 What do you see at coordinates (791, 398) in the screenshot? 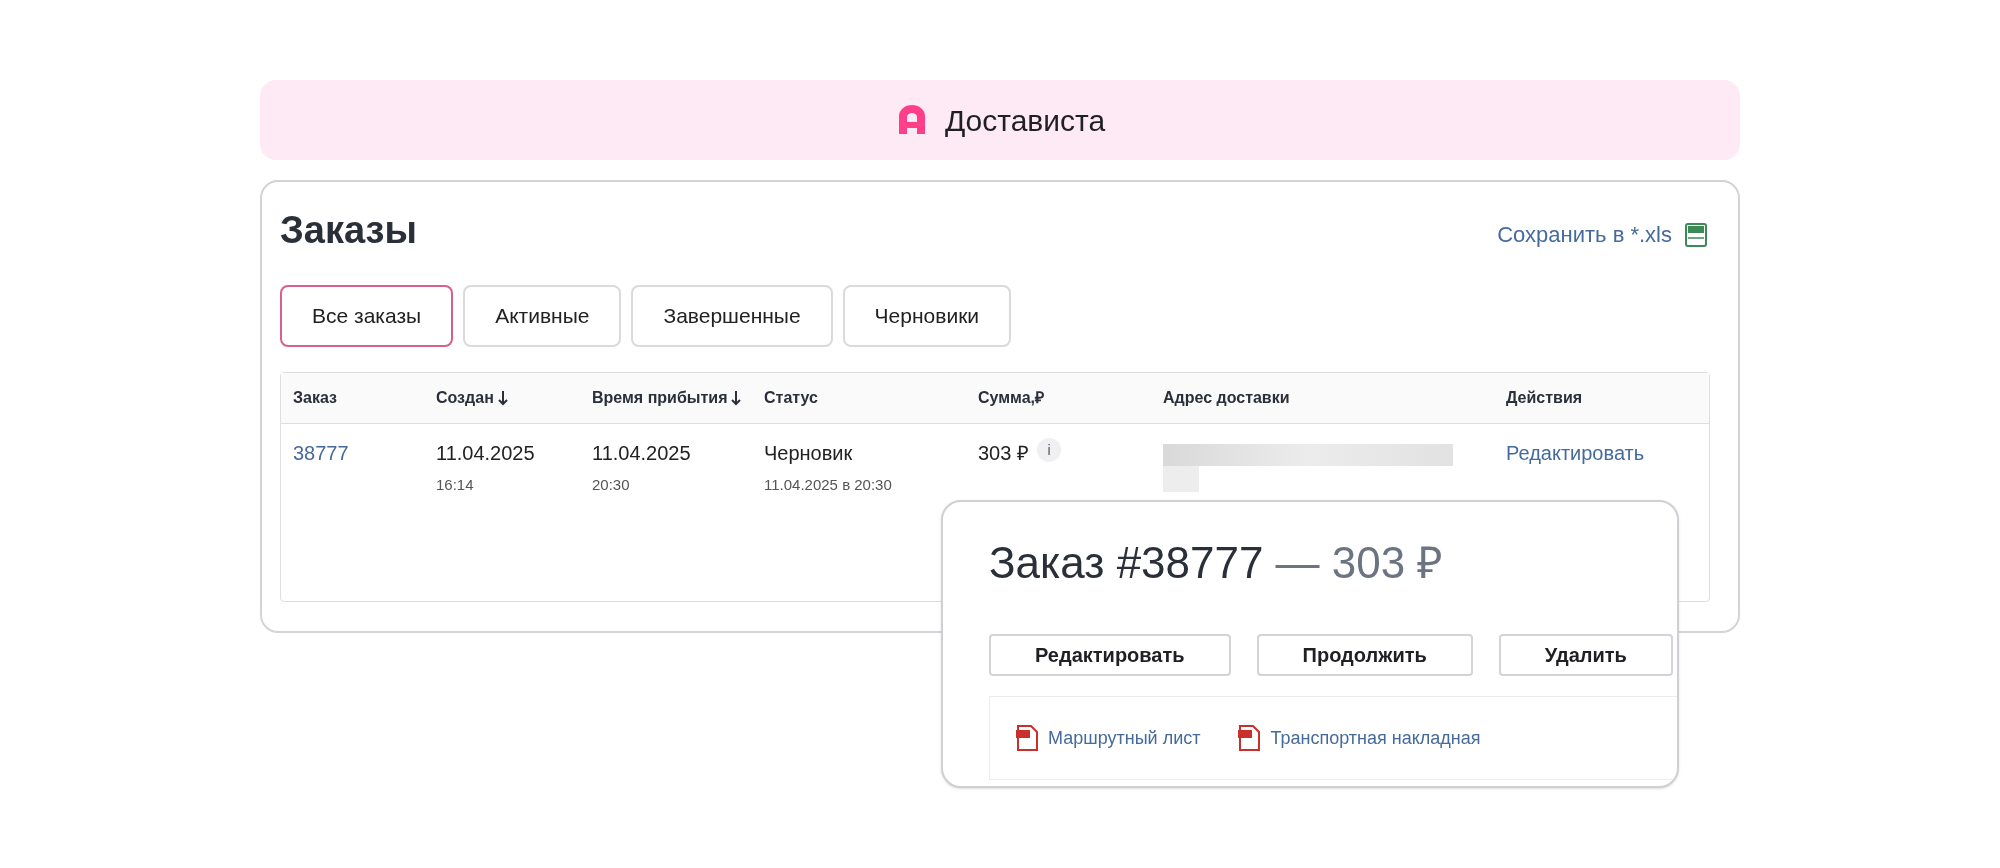
I see `column-header: Статус` at bounding box center [791, 398].